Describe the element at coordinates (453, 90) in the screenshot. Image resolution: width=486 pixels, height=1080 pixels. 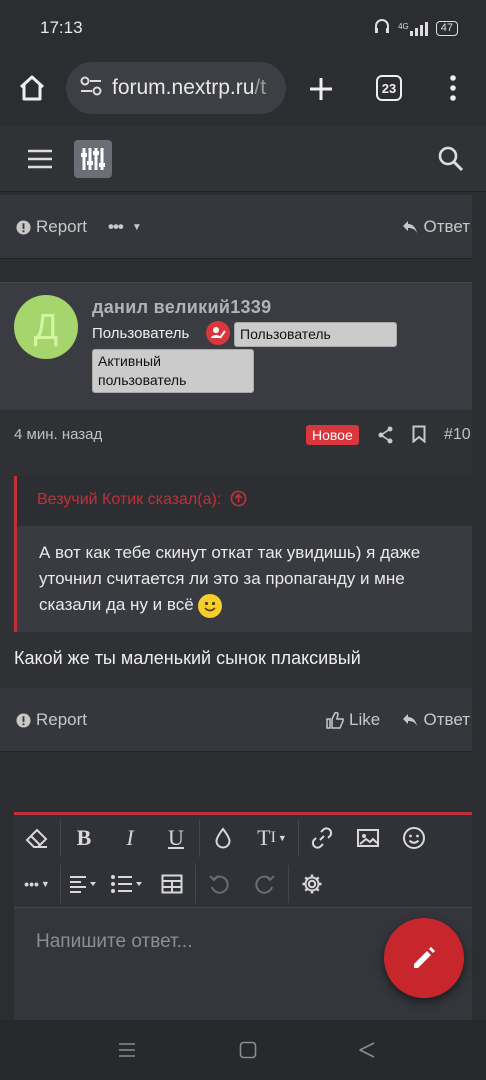
I see `more-vert-icon` at that location.